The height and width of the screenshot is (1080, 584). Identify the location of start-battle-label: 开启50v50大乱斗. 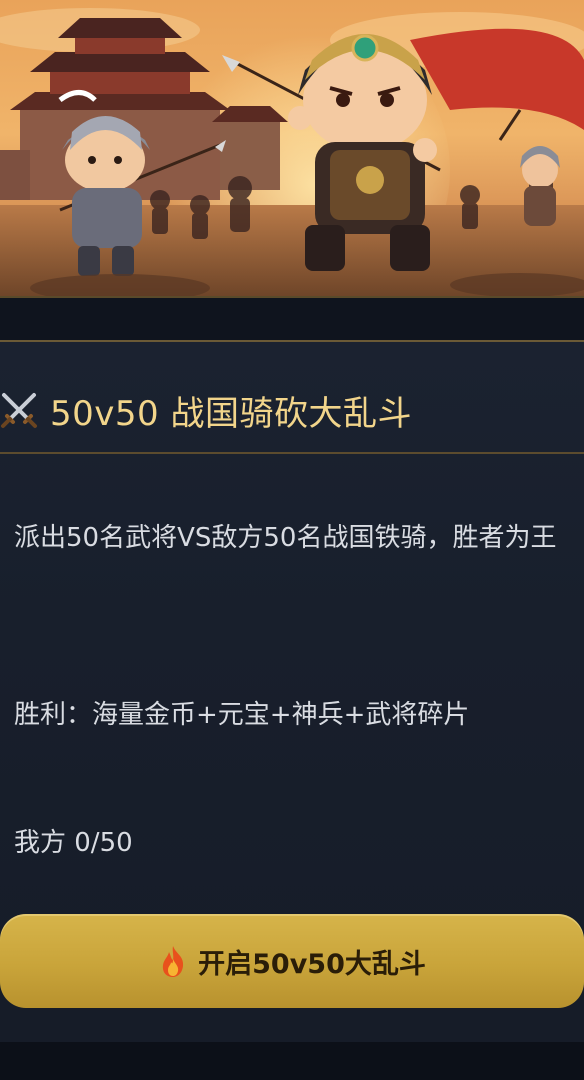
(312, 964).